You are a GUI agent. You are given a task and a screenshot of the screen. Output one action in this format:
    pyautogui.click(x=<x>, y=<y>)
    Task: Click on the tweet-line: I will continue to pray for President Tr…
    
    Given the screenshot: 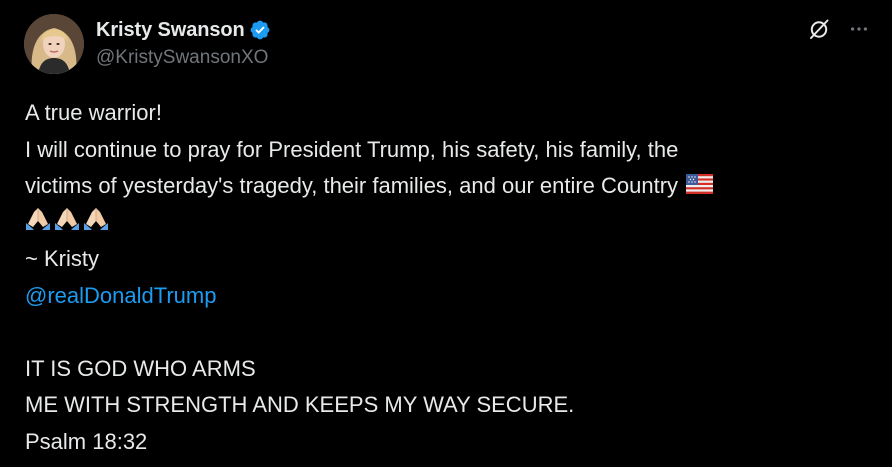 What is the action you would take?
    pyautogui.click(x=352, y=149)
    